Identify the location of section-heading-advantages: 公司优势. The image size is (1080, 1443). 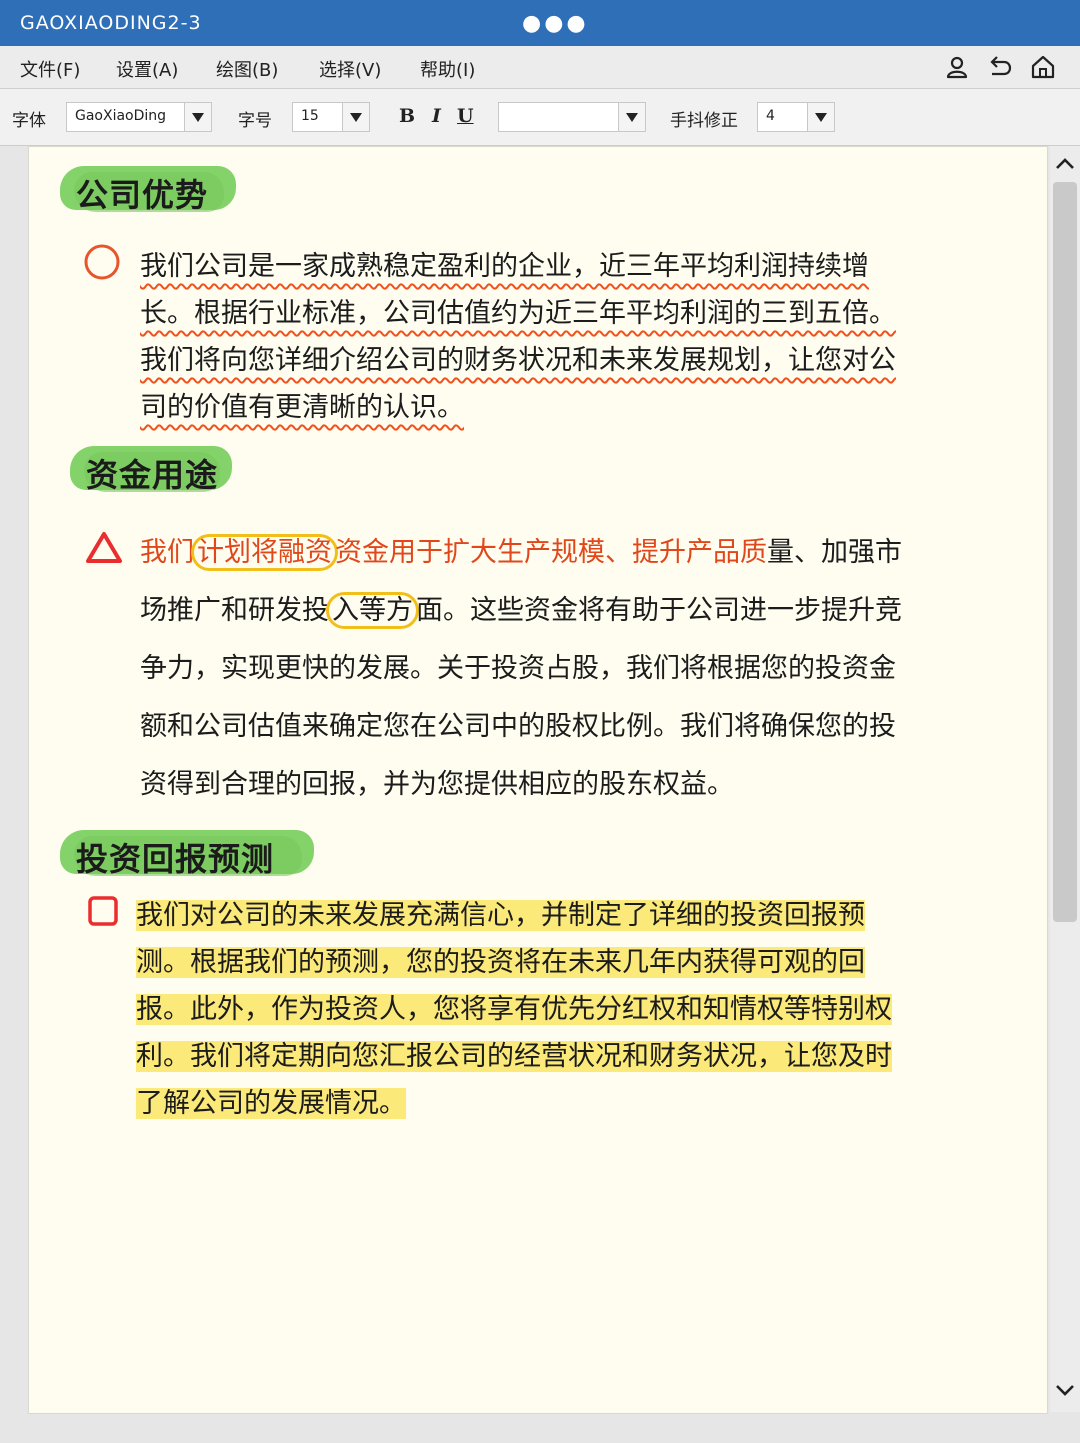
(149, 191).